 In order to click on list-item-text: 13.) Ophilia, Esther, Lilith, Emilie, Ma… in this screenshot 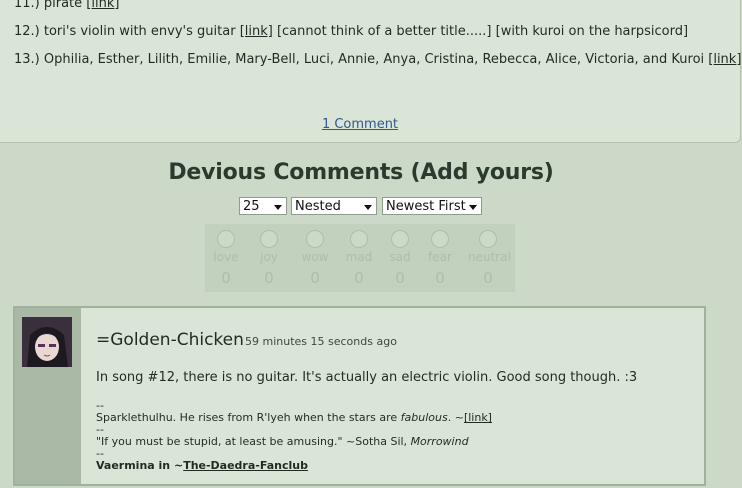, I will do `click(361, 59)`.